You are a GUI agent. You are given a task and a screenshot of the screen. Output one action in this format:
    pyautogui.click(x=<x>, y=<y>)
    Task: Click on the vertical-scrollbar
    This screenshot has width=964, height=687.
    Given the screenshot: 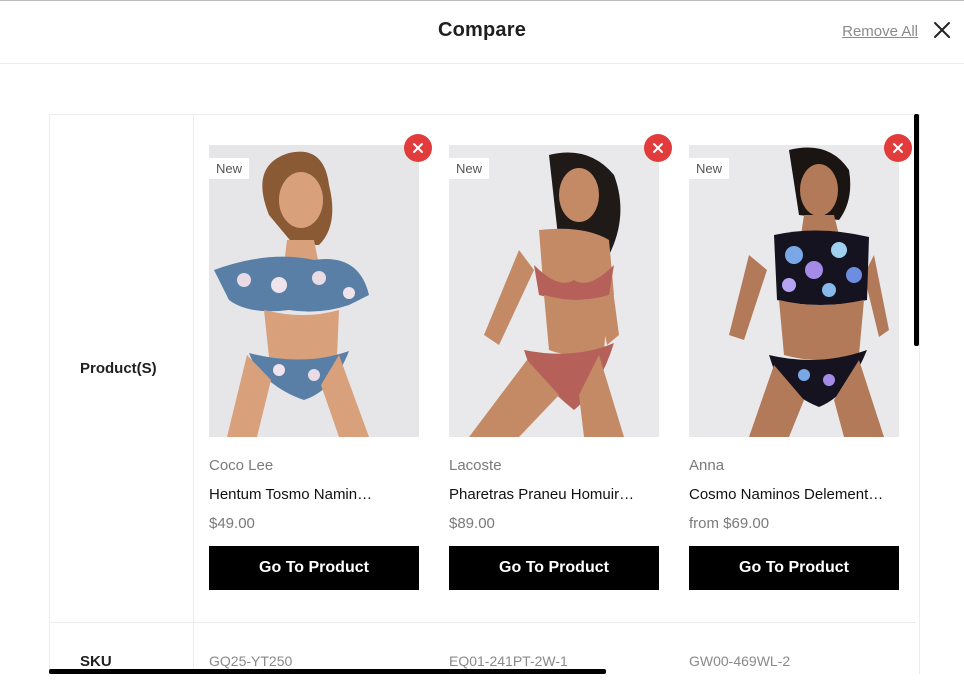 What is the action you would take?
    pyautogui.click(x=916, y=230)
    